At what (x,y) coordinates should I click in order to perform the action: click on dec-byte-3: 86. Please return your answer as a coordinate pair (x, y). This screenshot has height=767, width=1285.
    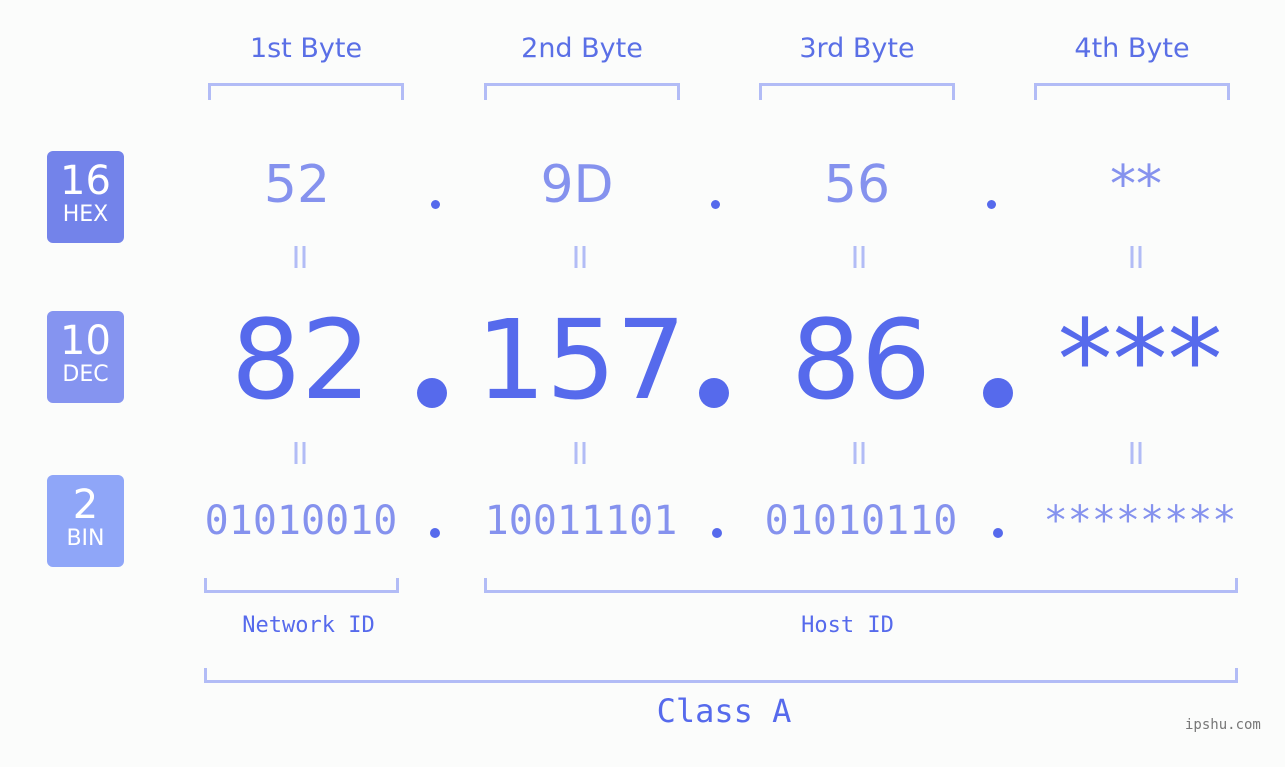
    Looking at the image, I should click on (861, 360).